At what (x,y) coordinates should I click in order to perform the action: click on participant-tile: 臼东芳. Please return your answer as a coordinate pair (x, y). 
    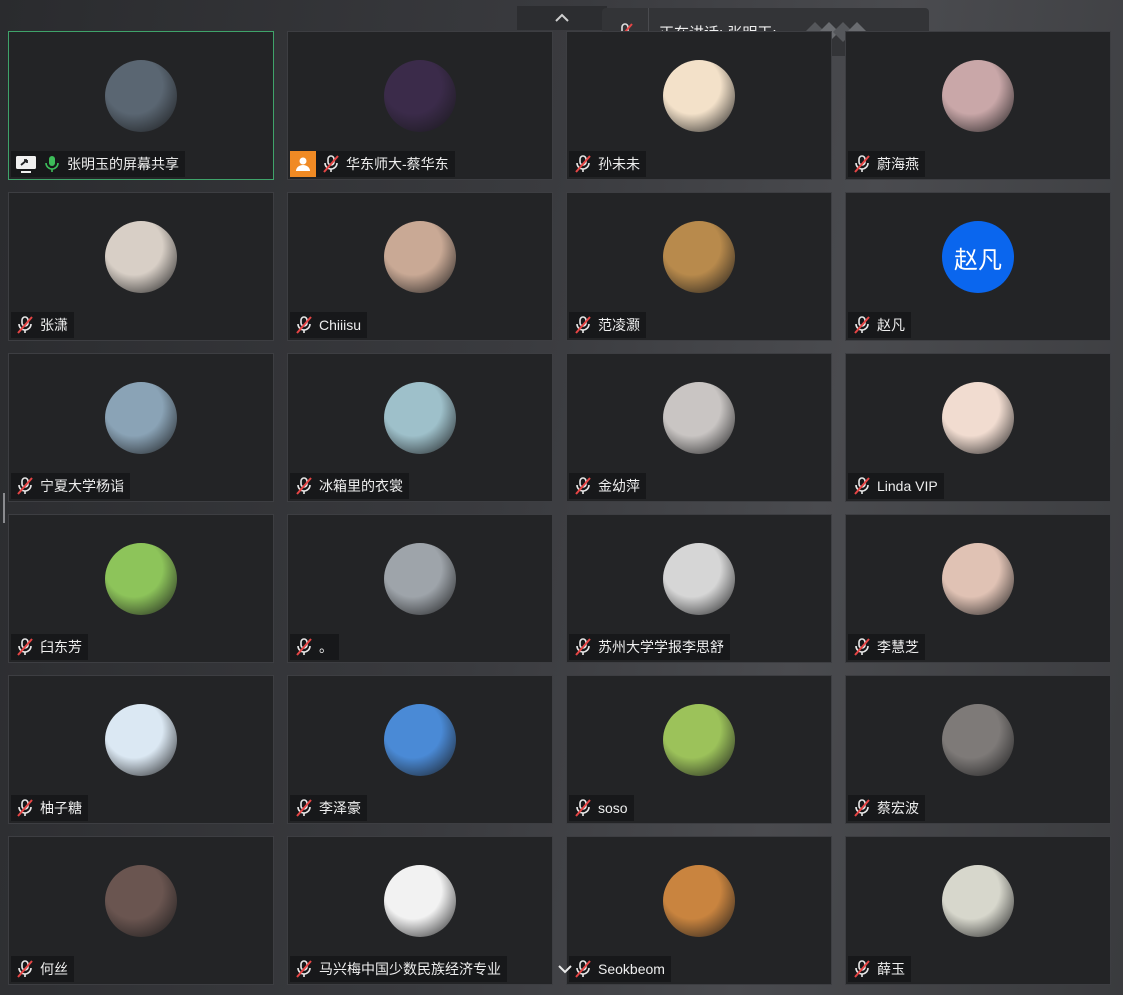
    Looking at the image, I should click on (141, 588).